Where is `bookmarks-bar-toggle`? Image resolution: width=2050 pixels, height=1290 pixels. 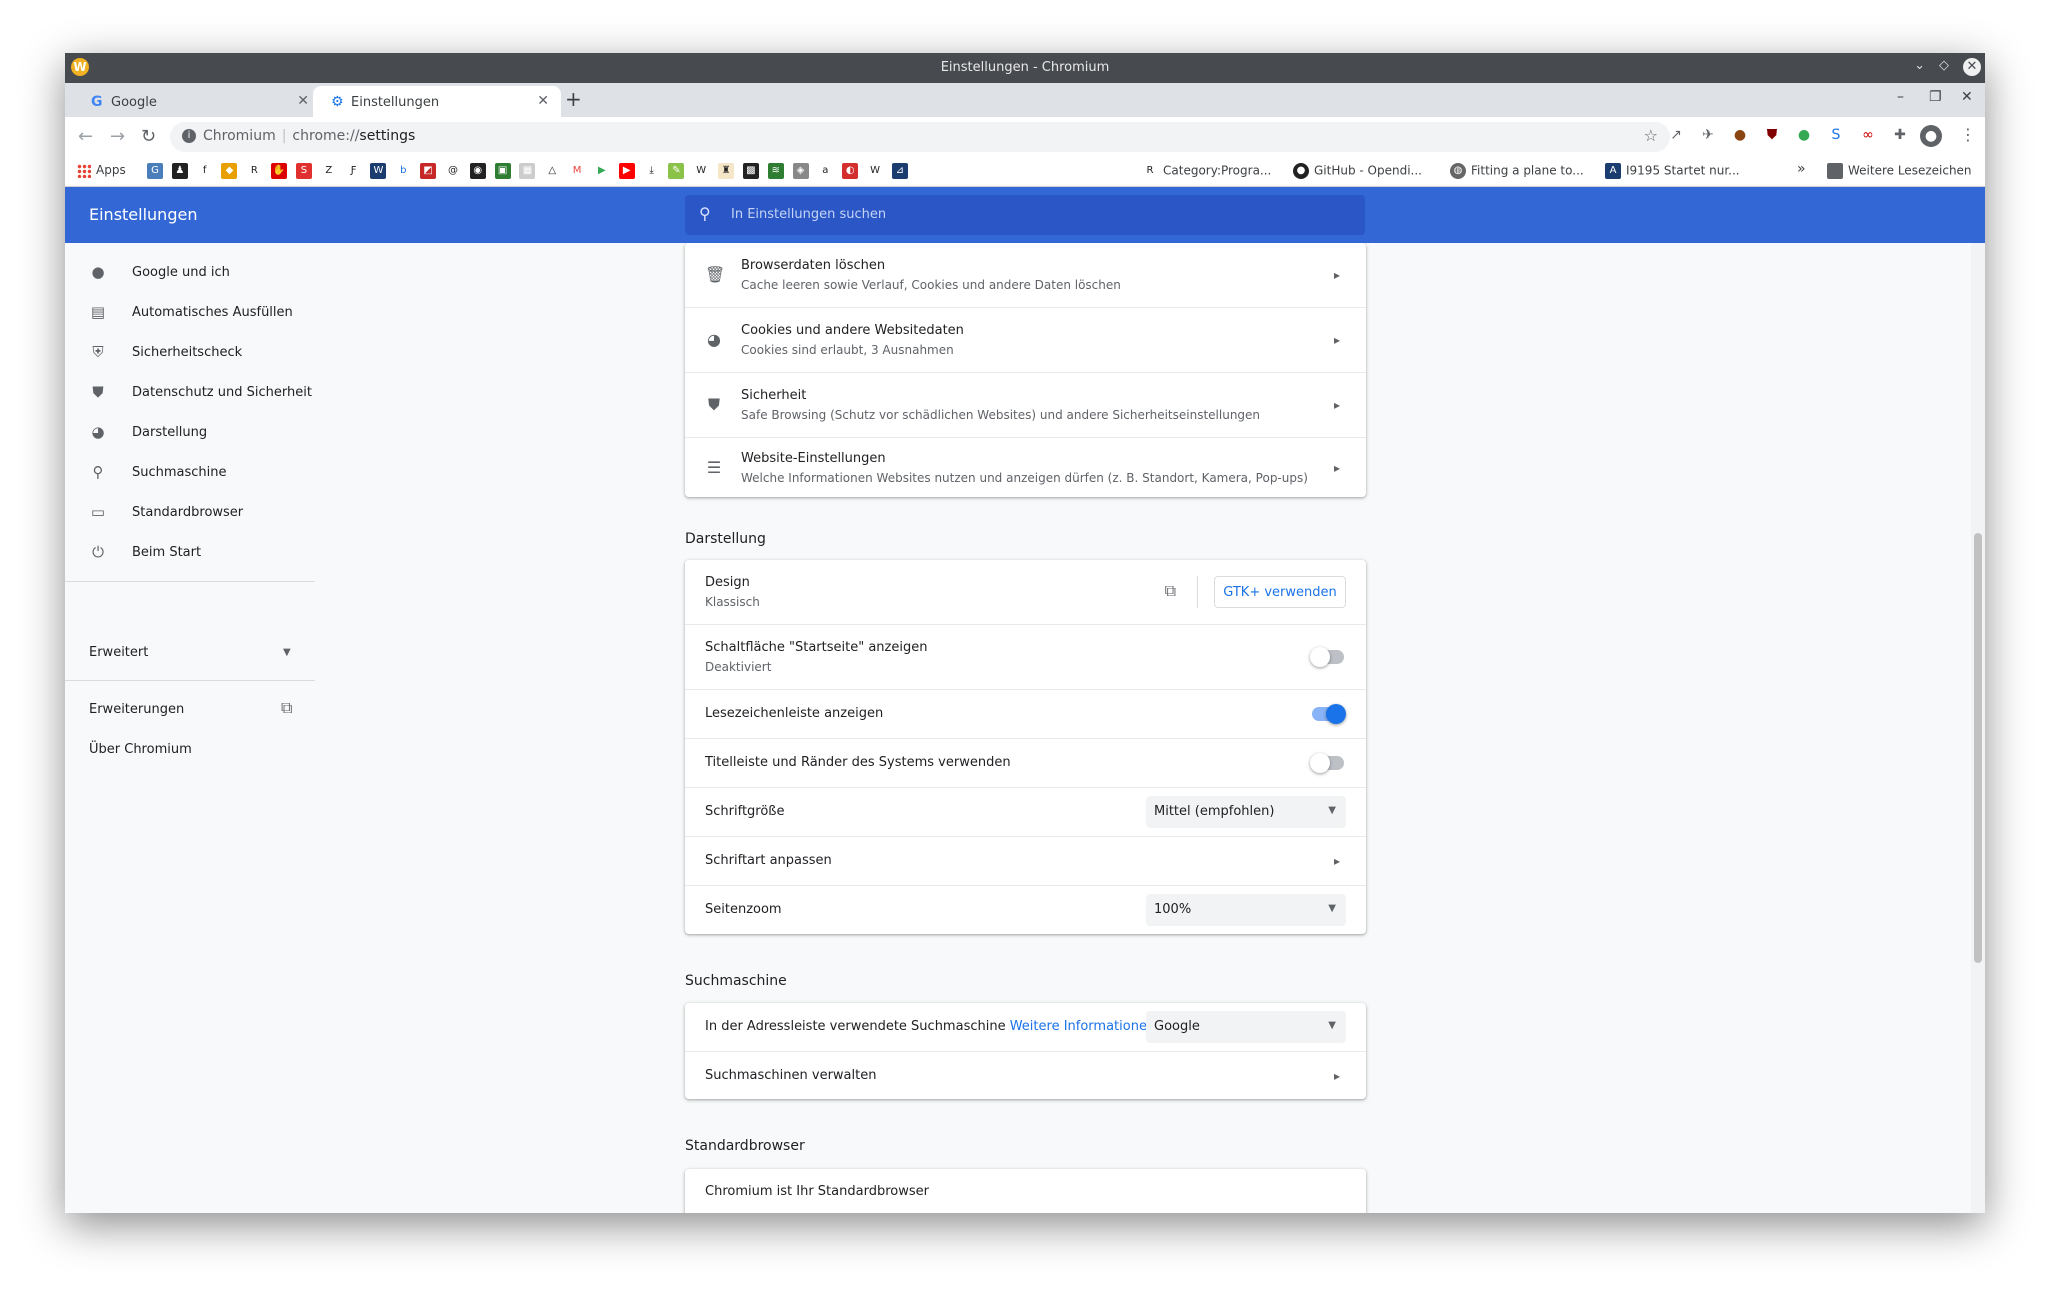
bookmarks-bar-toggle is located at coordinates (1329, 714).